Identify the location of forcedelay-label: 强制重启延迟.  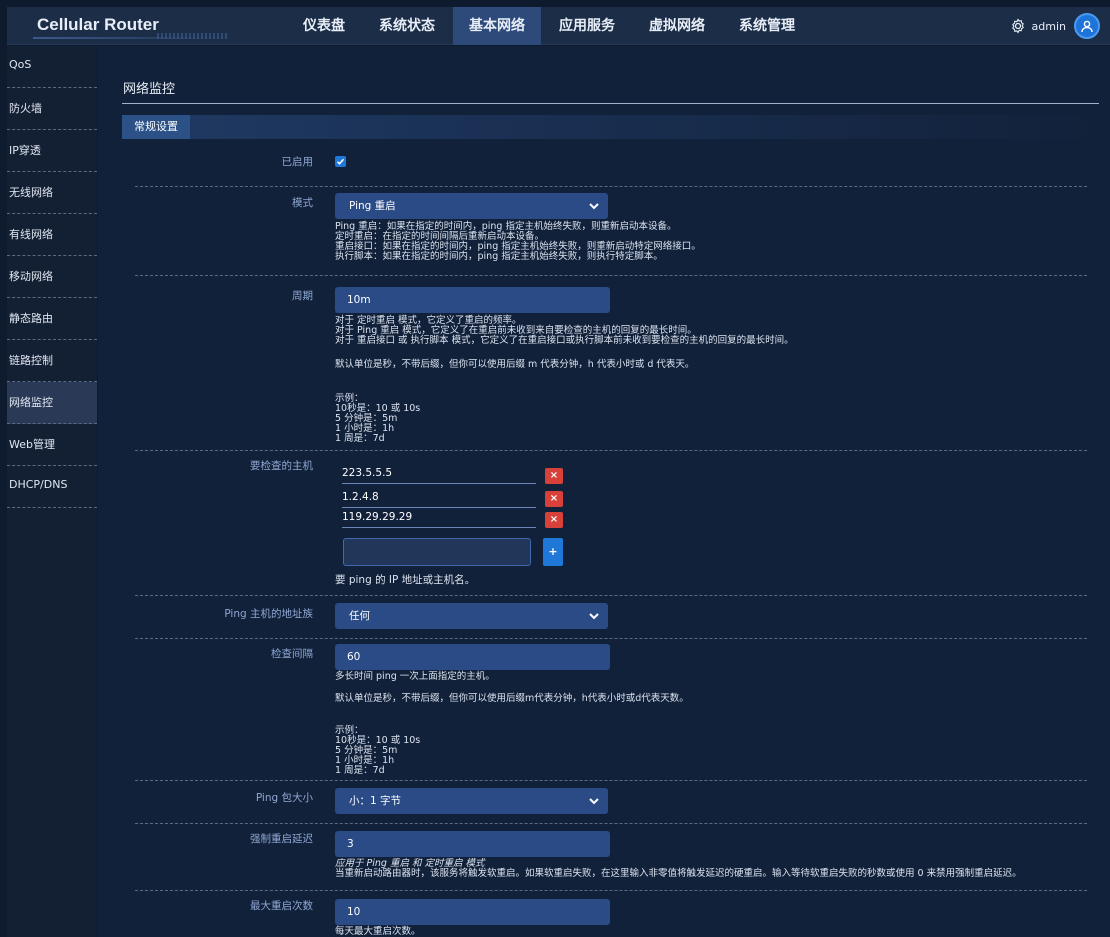
(281, 839).